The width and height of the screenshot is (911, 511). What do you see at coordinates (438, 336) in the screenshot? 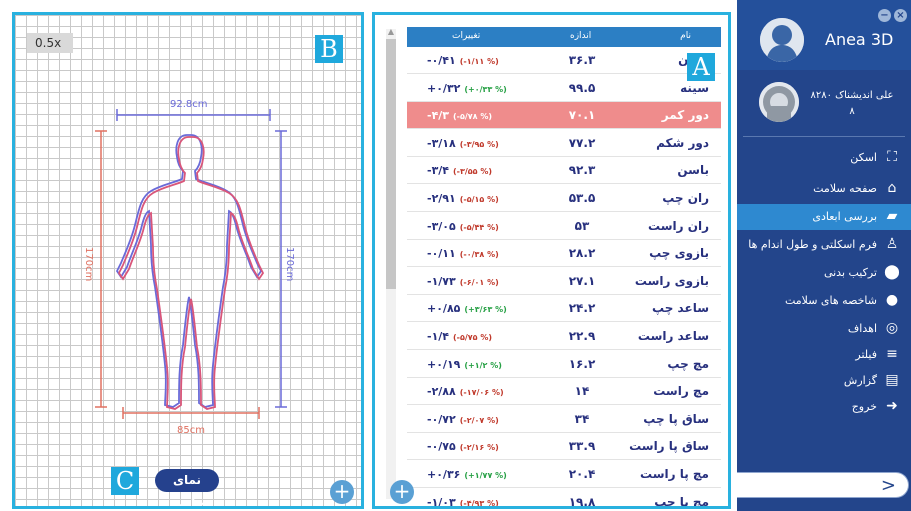
I see `row-change-value: -۱/۴` at bounding box center [438, 336].